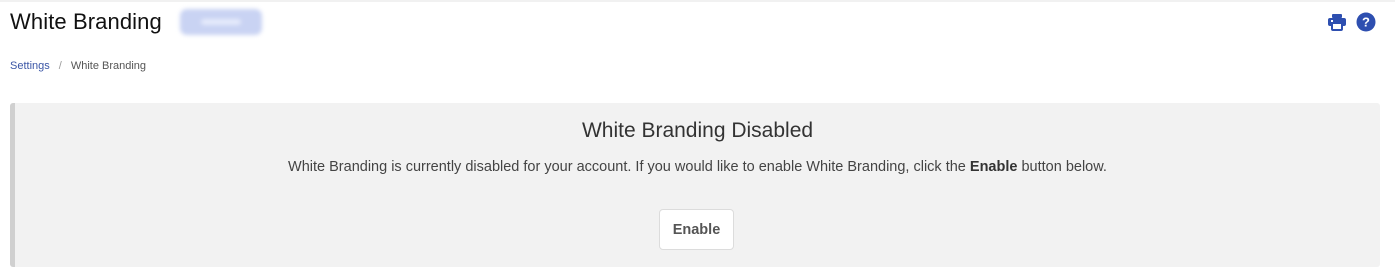 This screenshot has height=273, width=1395. Describe the element at coordinates (993, 167) in the screenshot. I see `notice-message-emphasis: Enable` at that location.